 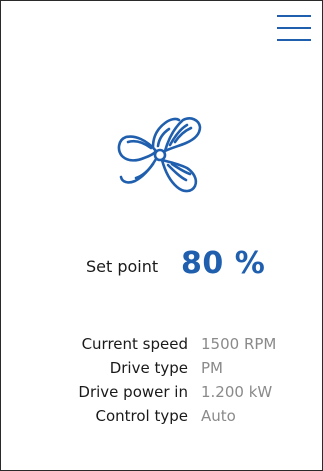 I want to click on info-row-control-type: Control type Auto, so click(x=161, y=419).